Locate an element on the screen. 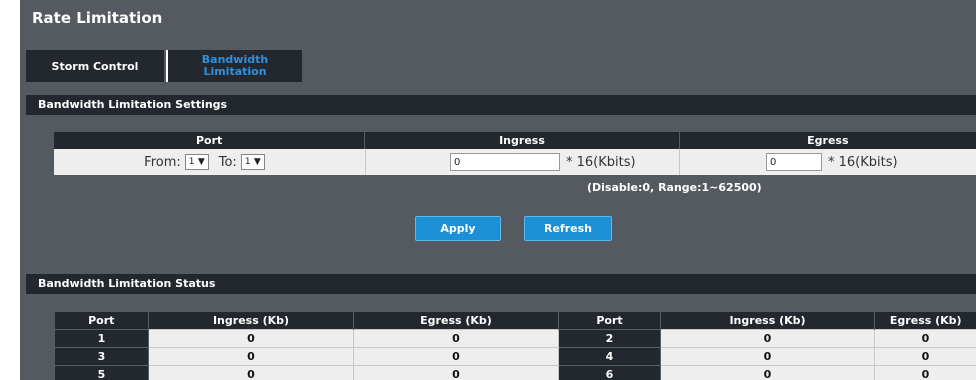  egress-header: Egress is located at coordinates (827, 140).